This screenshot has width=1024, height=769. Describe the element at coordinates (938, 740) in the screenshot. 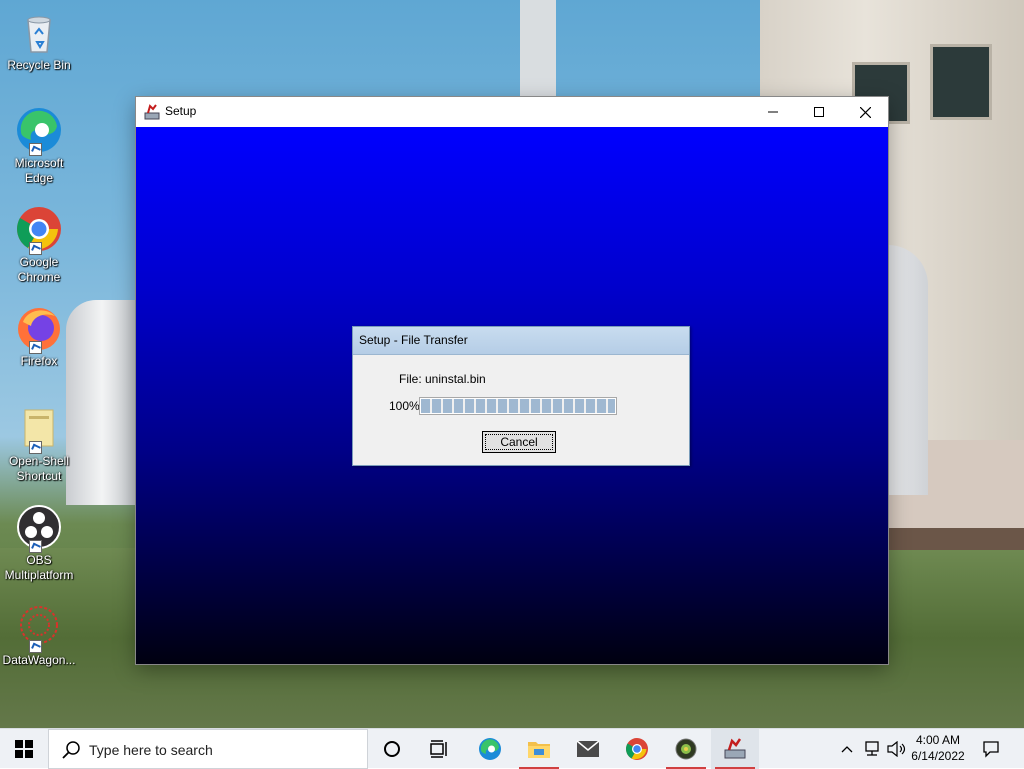

I see `tray-time: 4:00 AM` at that location.